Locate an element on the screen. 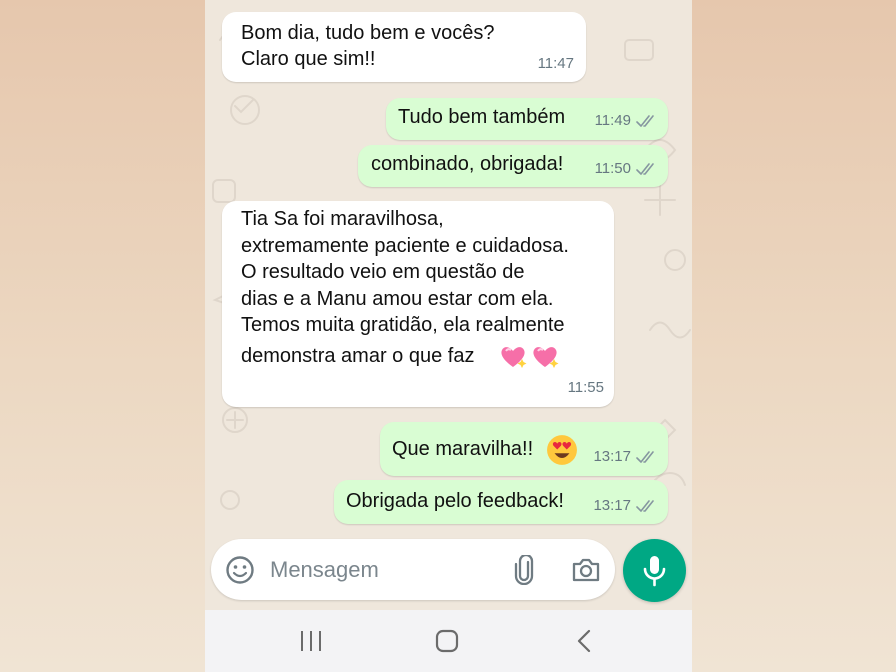  emoji-icon is located at coordinates (240, 570).